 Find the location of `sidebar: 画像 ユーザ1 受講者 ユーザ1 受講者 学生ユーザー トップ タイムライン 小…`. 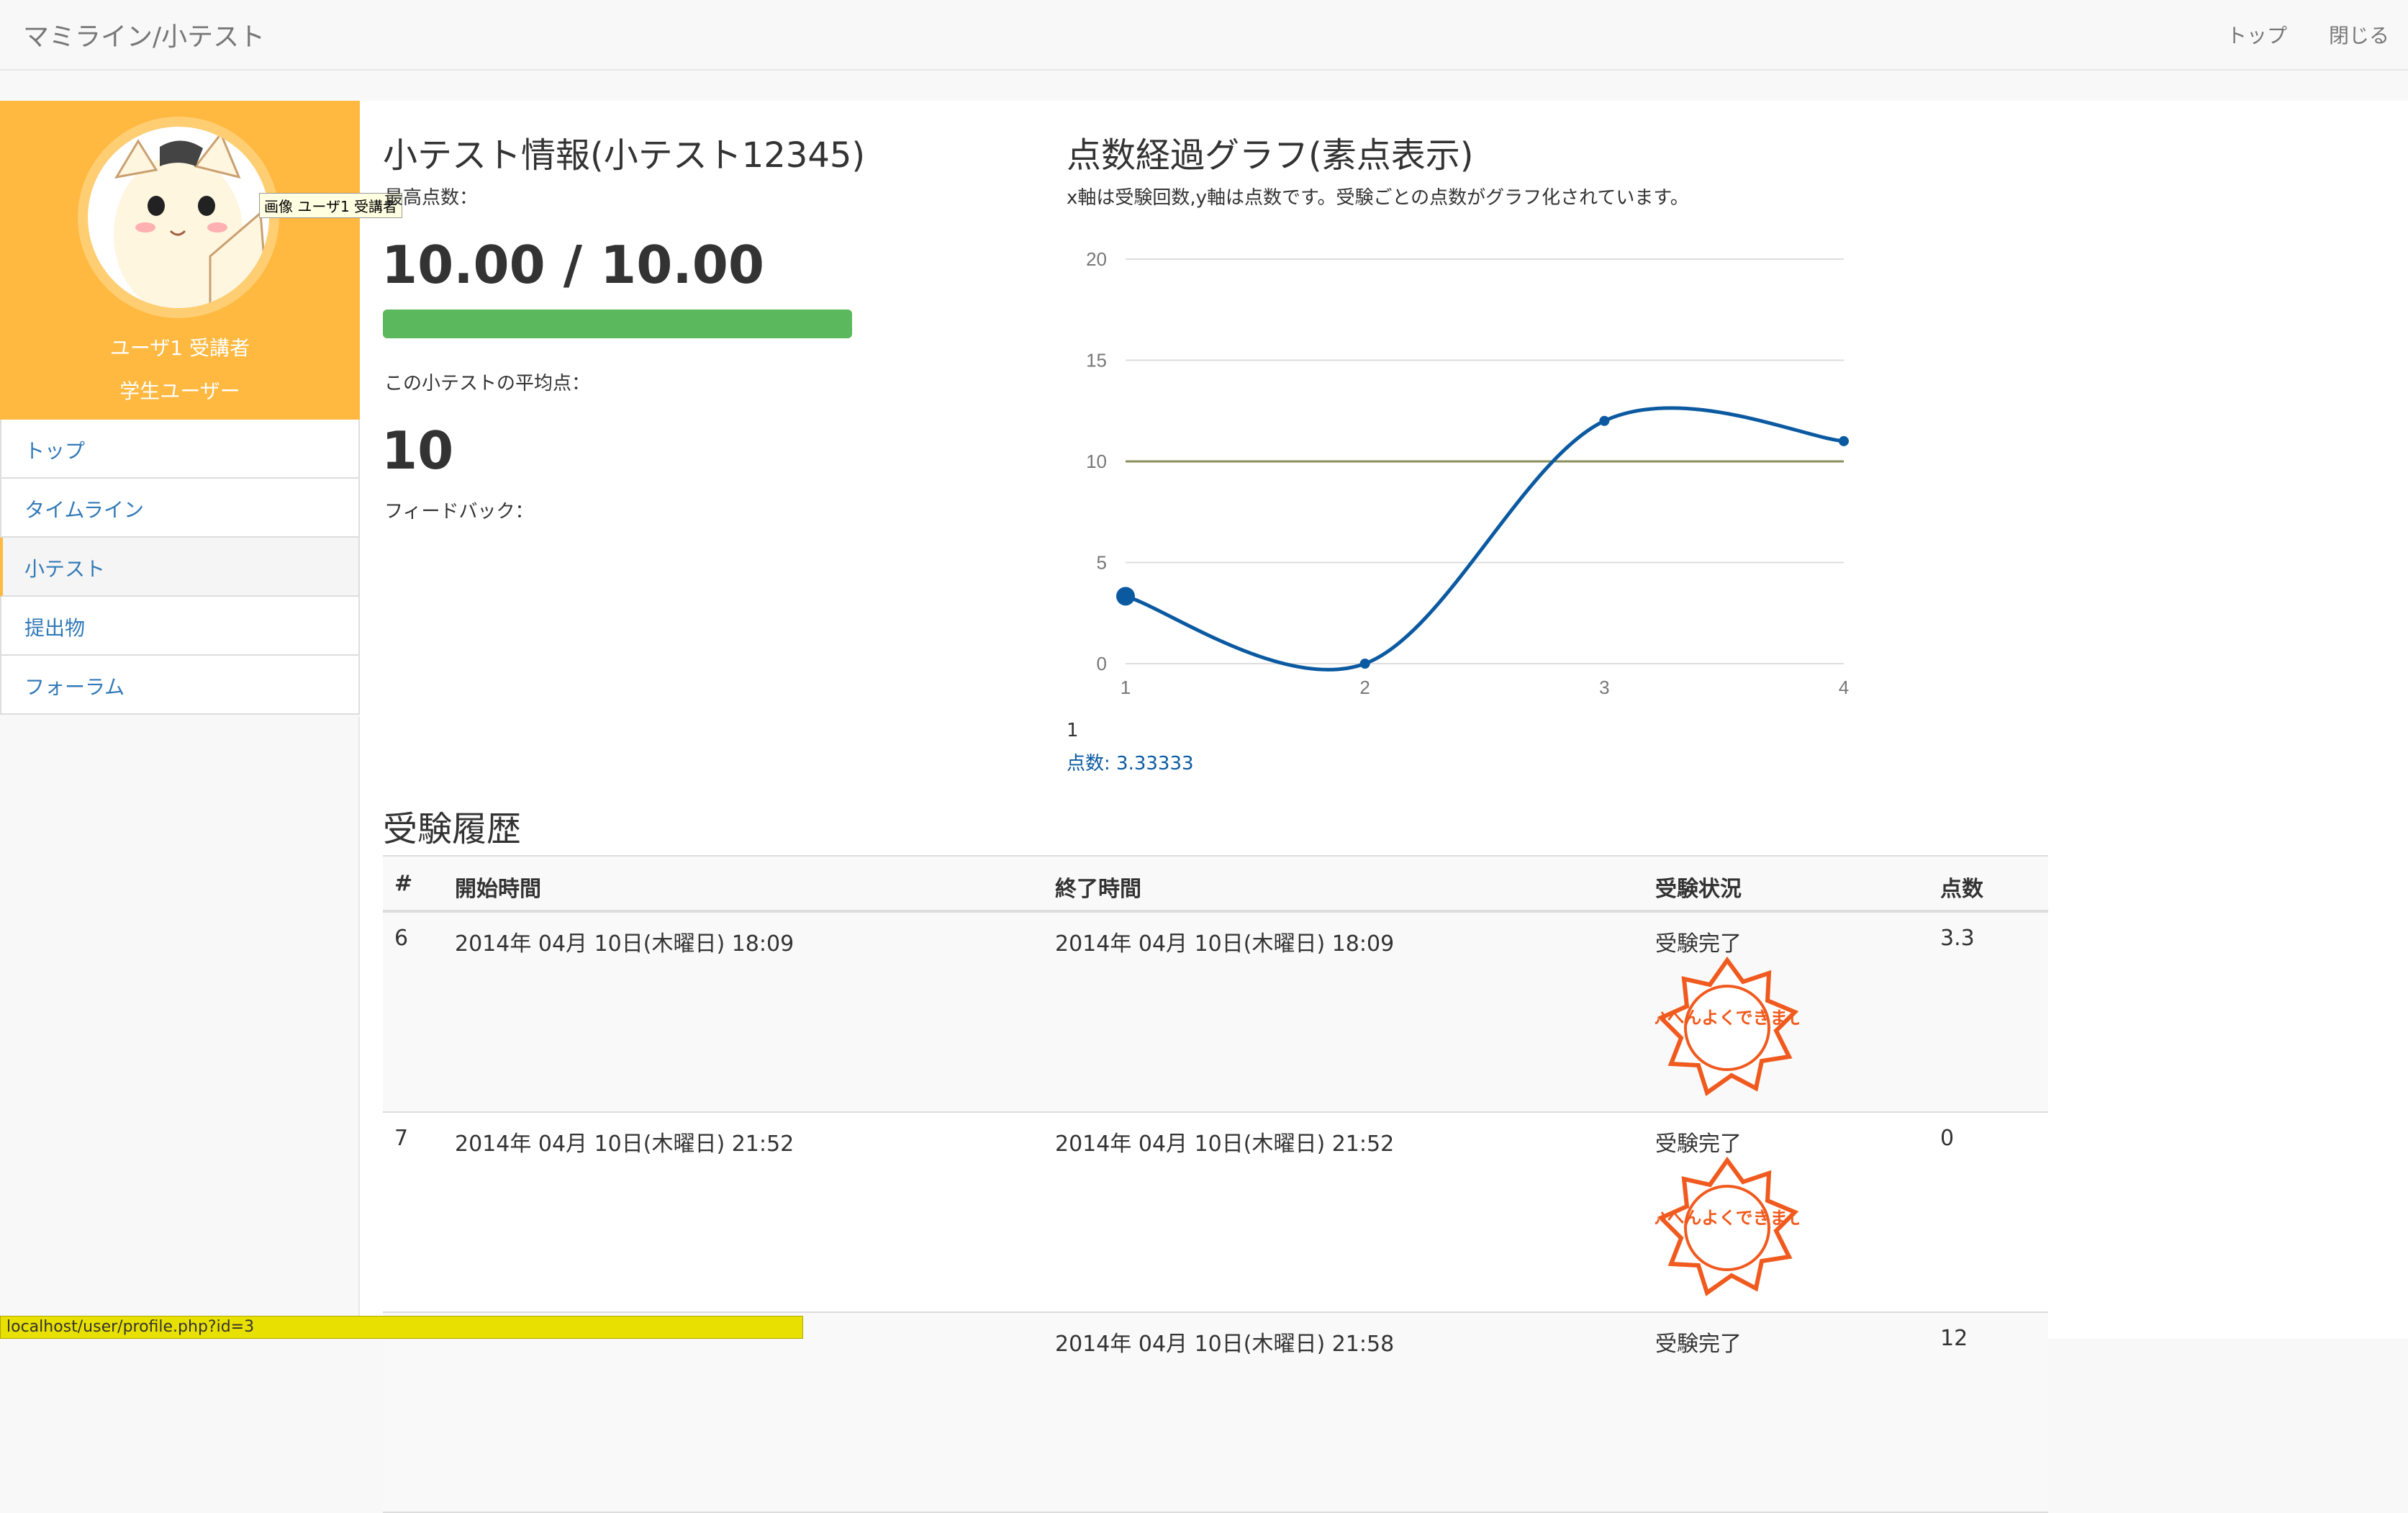

sidebar: 画像 ユーザ1 受講者 ユーザ1 受講者 学生ユーザー トップ タイムライン 小… is located at coordinates (202, 408).